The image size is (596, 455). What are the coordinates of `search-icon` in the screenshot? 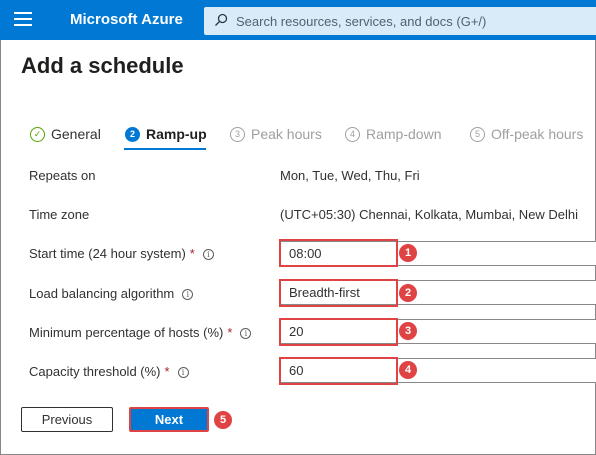 It's located at (221, 19).